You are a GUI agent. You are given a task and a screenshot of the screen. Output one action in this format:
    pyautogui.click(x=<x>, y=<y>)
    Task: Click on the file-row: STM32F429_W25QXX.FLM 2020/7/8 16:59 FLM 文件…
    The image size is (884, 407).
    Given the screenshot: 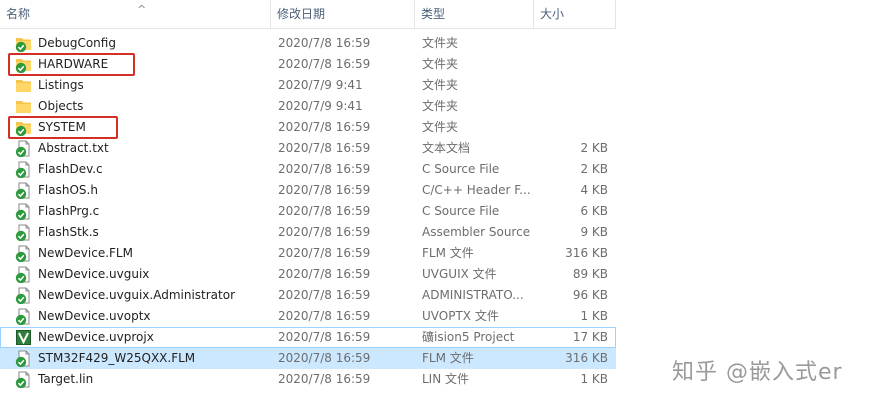 What is the action you would take?
    pyautogui.click(x=308, y=358)
    